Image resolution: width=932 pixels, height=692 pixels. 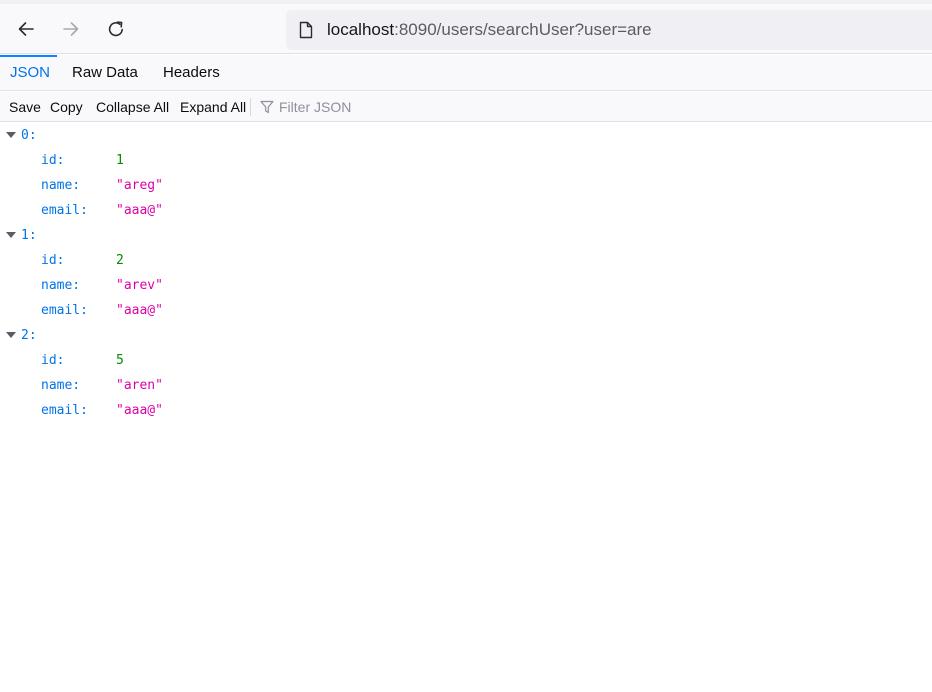 I want to click on copy-button: Copy, so click(x=66, y=107).